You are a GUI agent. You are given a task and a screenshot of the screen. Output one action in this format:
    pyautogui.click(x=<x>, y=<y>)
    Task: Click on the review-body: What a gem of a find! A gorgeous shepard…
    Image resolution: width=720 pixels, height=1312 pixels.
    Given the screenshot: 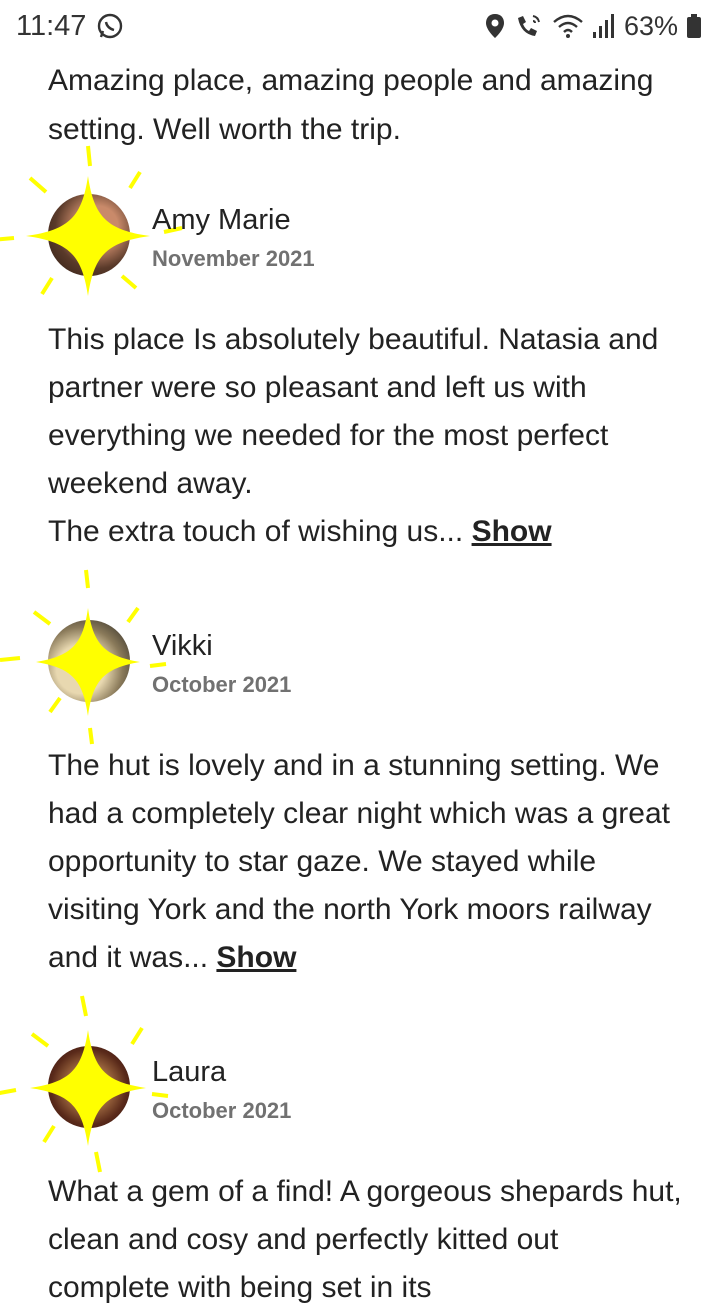 What is the action you would take?
    pyautogui.click(x=365, y=1239)
    